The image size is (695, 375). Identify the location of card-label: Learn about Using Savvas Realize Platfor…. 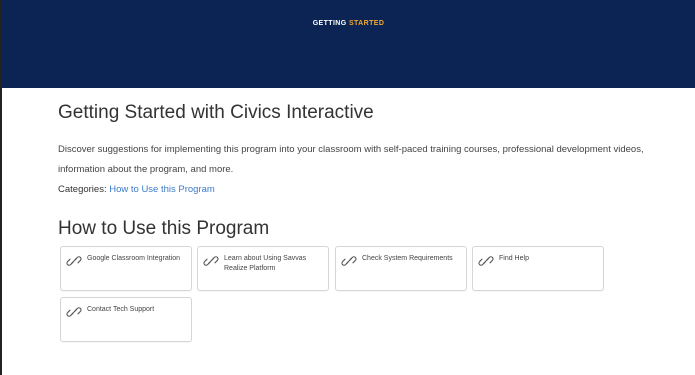
(265, 263).